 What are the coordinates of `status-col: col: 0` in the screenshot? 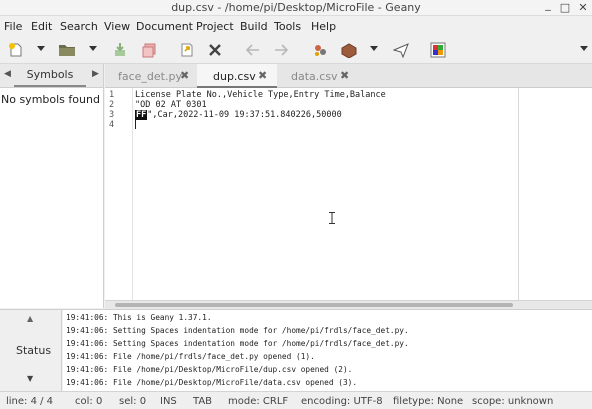 It's located at (89, 401).